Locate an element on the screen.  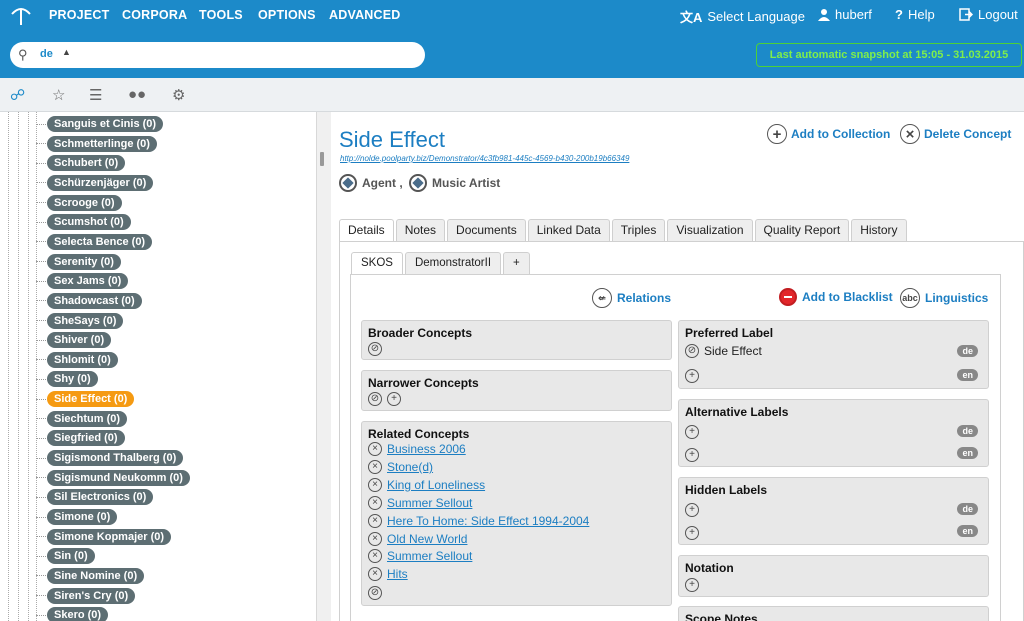
tree-item: Sin (0) is located at coordinates (65, 556).